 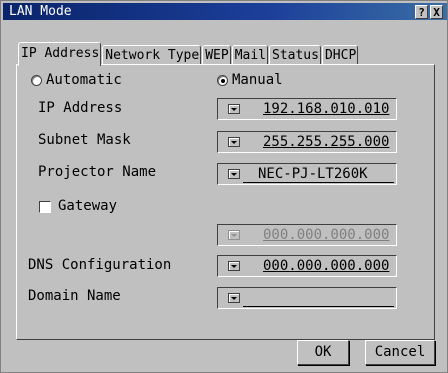 I want to click on tab-ip-address: IP Address, so click(x=60, y=54).